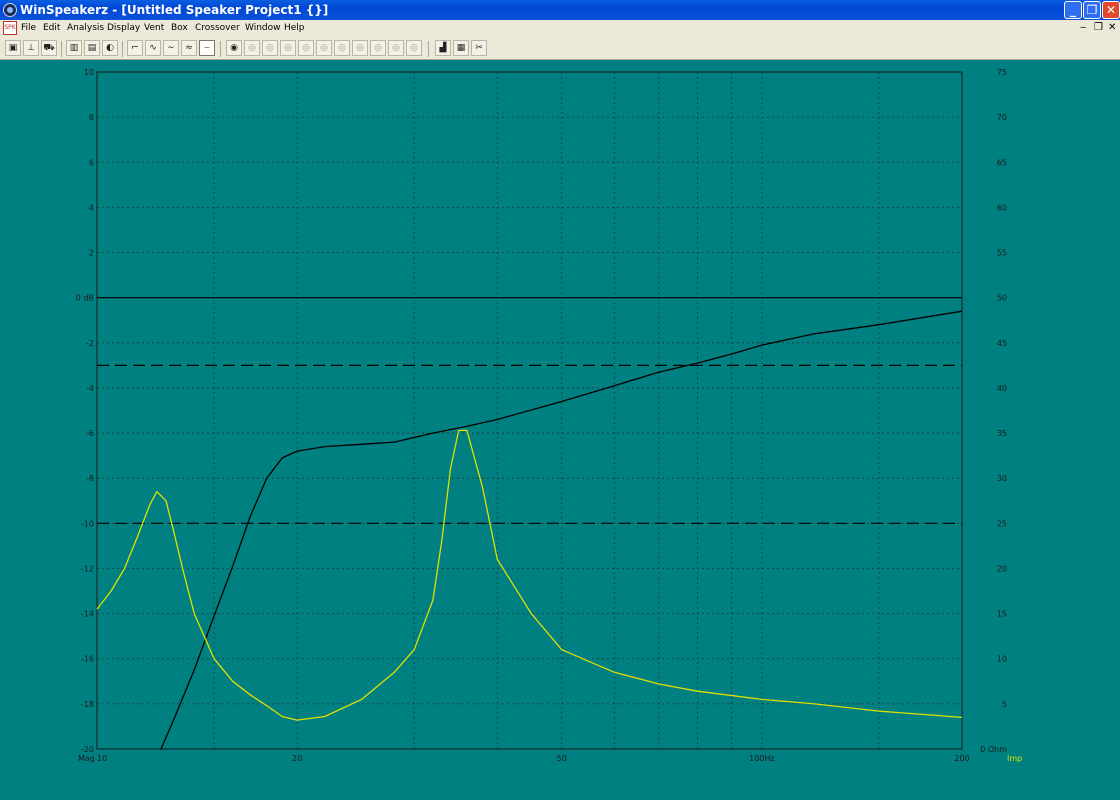  I want to click on y-left-tick-label: 0 dB, so click(85, 298).